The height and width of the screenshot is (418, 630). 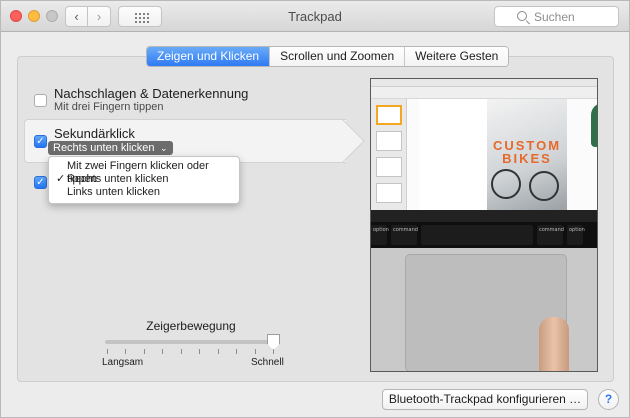 What do you see at coordinates (354, 141) in the screenshot?
I see `row-pointer-arrow` at bounding box center [354, 141].